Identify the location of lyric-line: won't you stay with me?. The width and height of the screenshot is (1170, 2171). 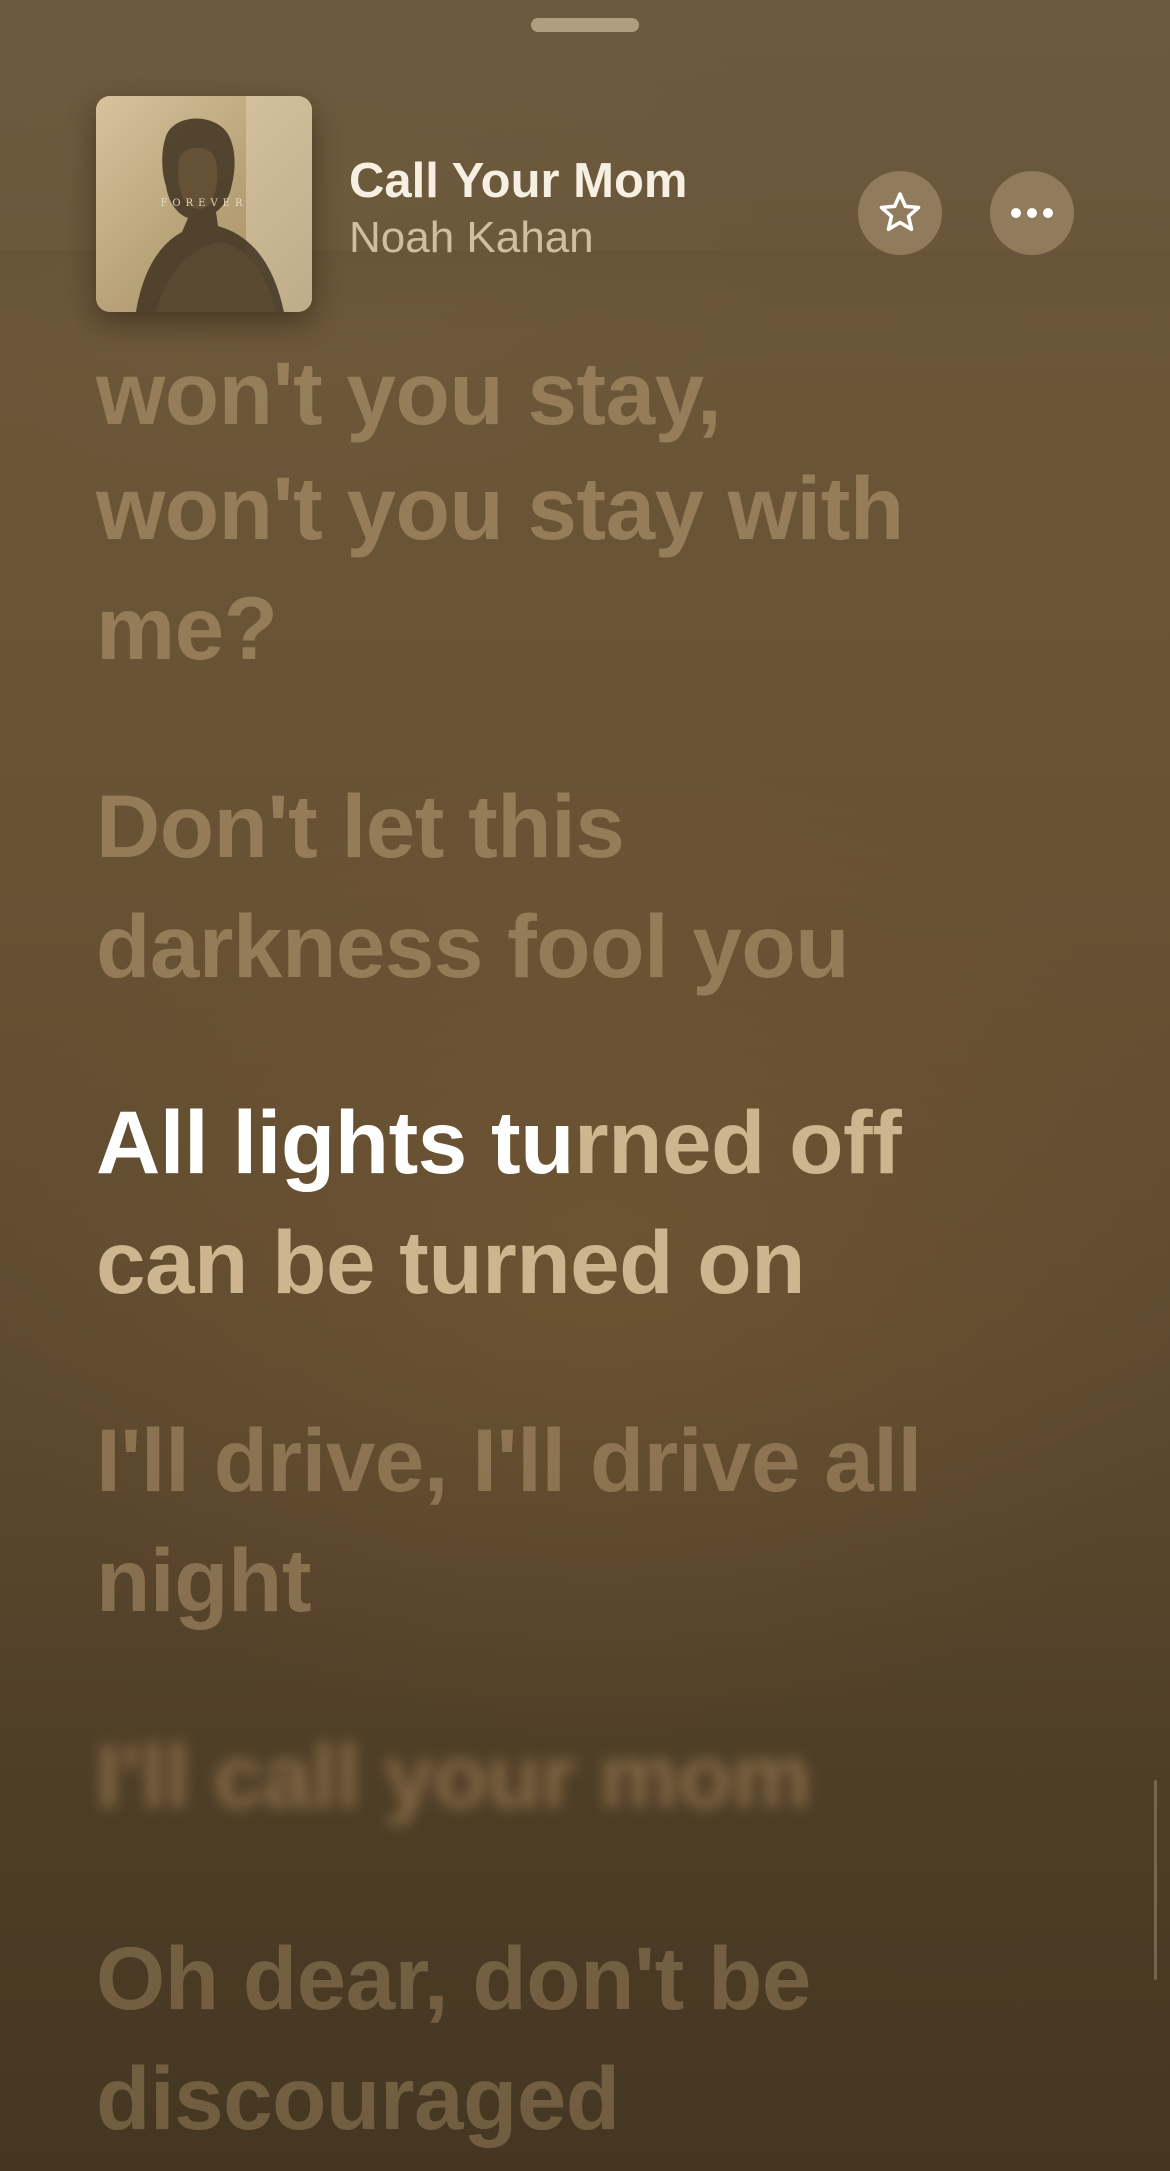
(576, 568).